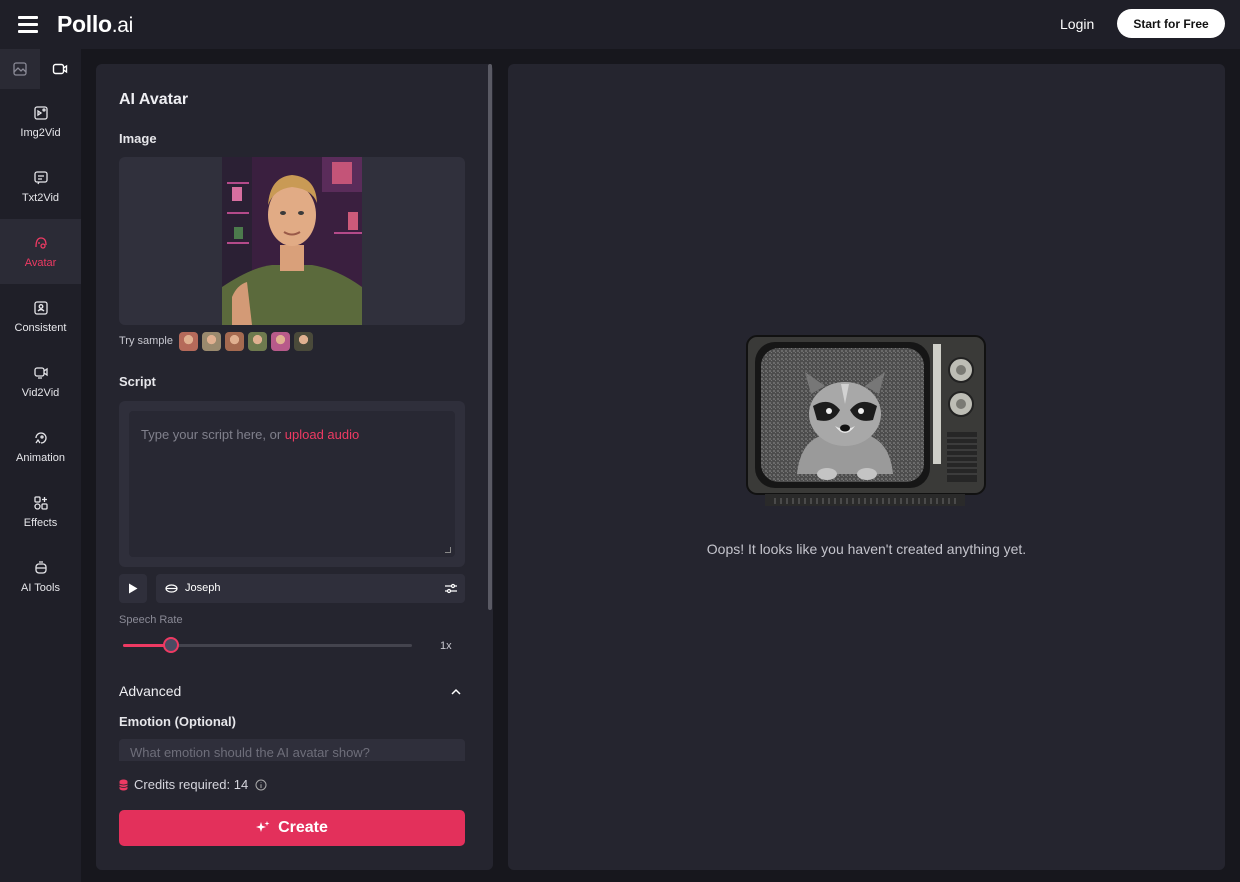 This screenshot has height=882, width=1240. Describe the element at coordinates (1171, 23) in the screenshot. I see `start-for-free-button: Start for Free` at that location.